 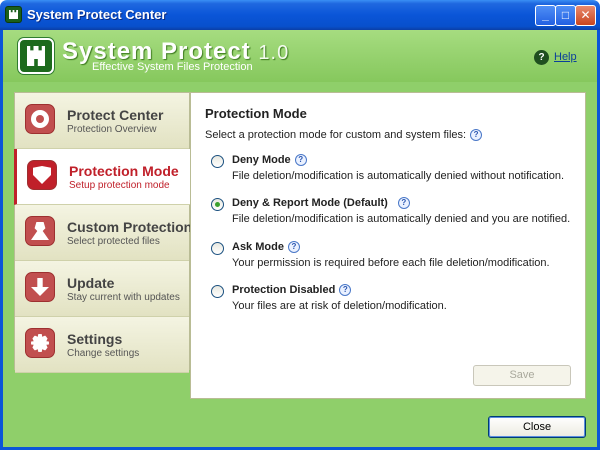 What do you see at coordinates (217, 204) in the screenshot?
I see `radio-deny-report-mode` at bounding box center [217, 204].